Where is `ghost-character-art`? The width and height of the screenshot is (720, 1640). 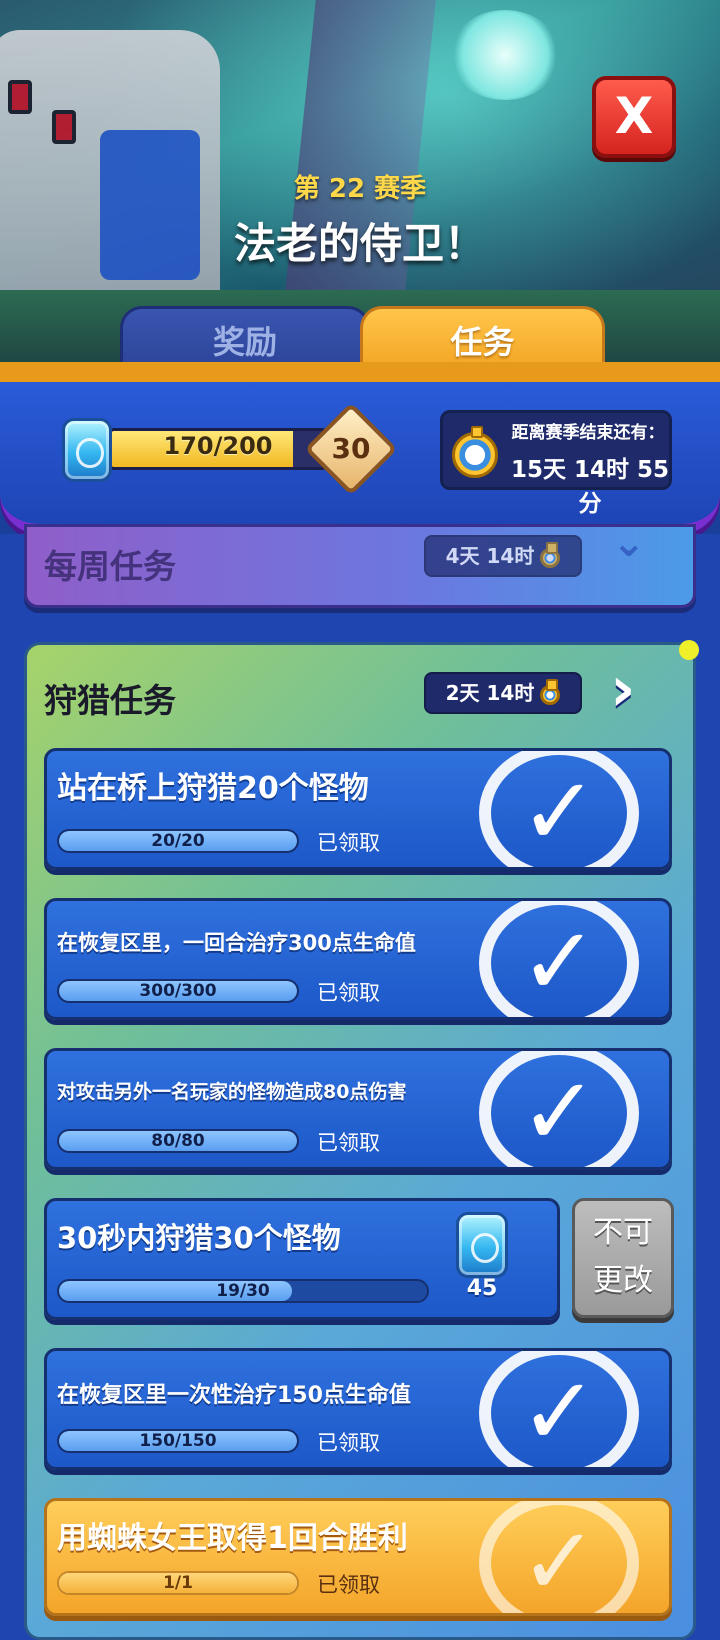
ghost-character-art is located at coordinates (505, 55).